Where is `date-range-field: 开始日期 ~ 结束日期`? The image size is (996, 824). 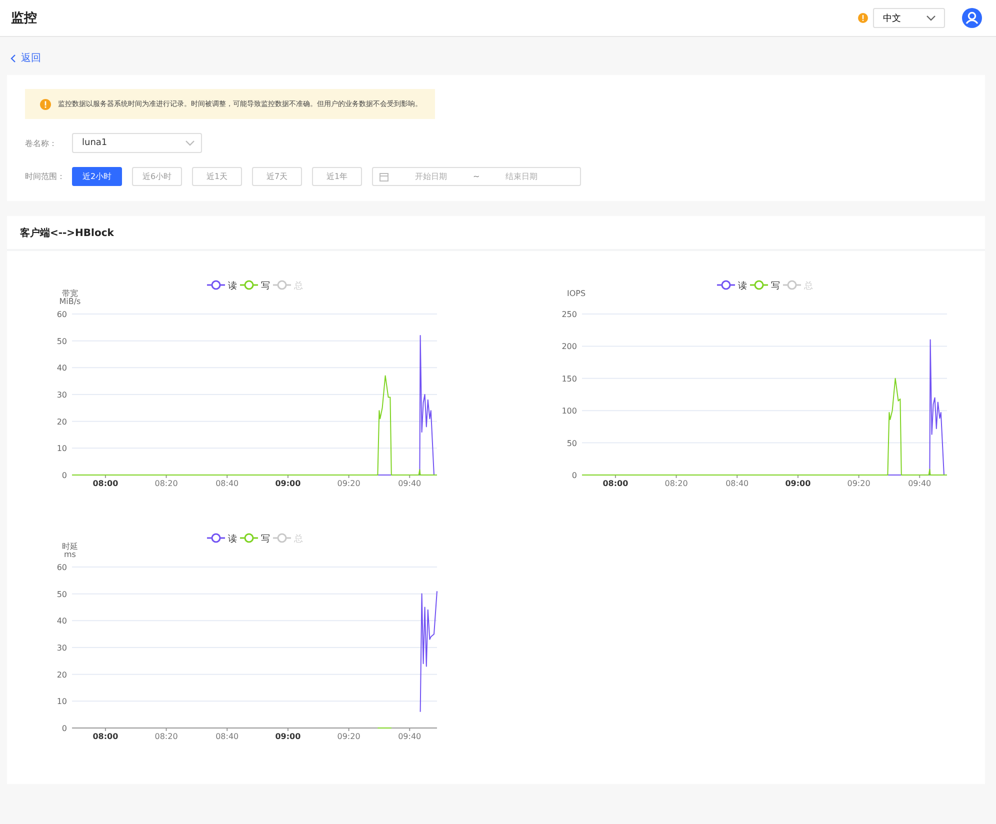 date-range-field: 开始日期 ~ 结束日期 is located at coordinates (476, 176).